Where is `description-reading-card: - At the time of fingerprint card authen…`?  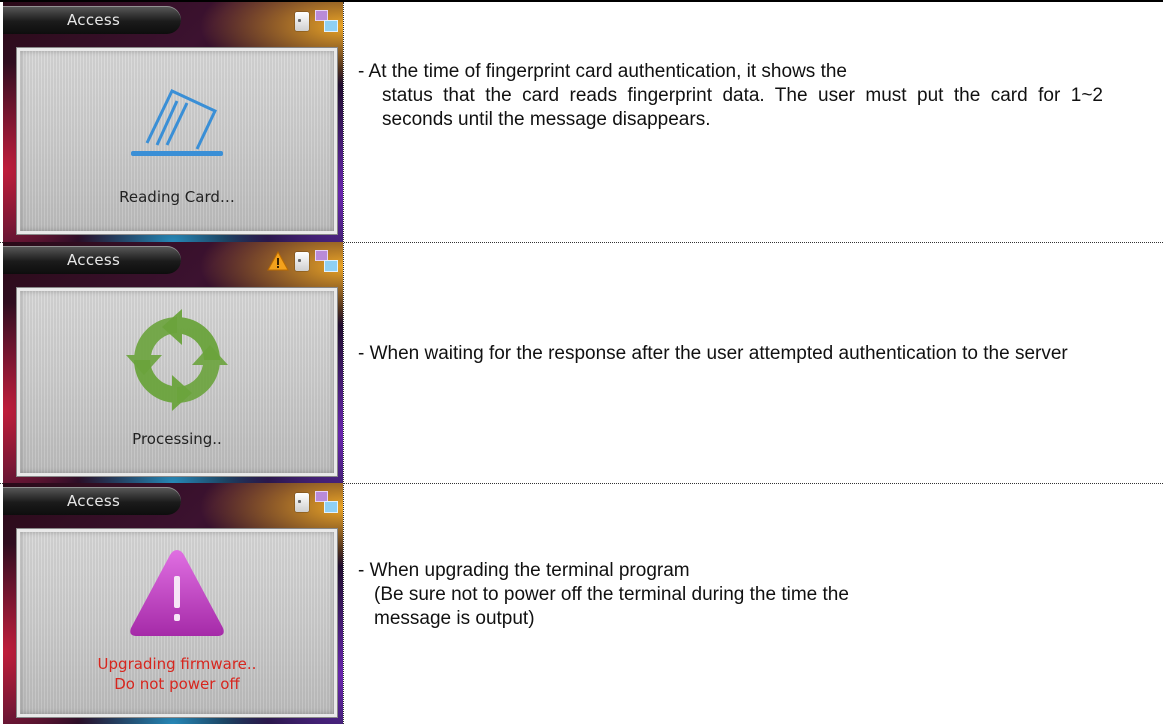 description-reading-card: - At the time of fingerprint card authen… is located at coordinates (730, 96).